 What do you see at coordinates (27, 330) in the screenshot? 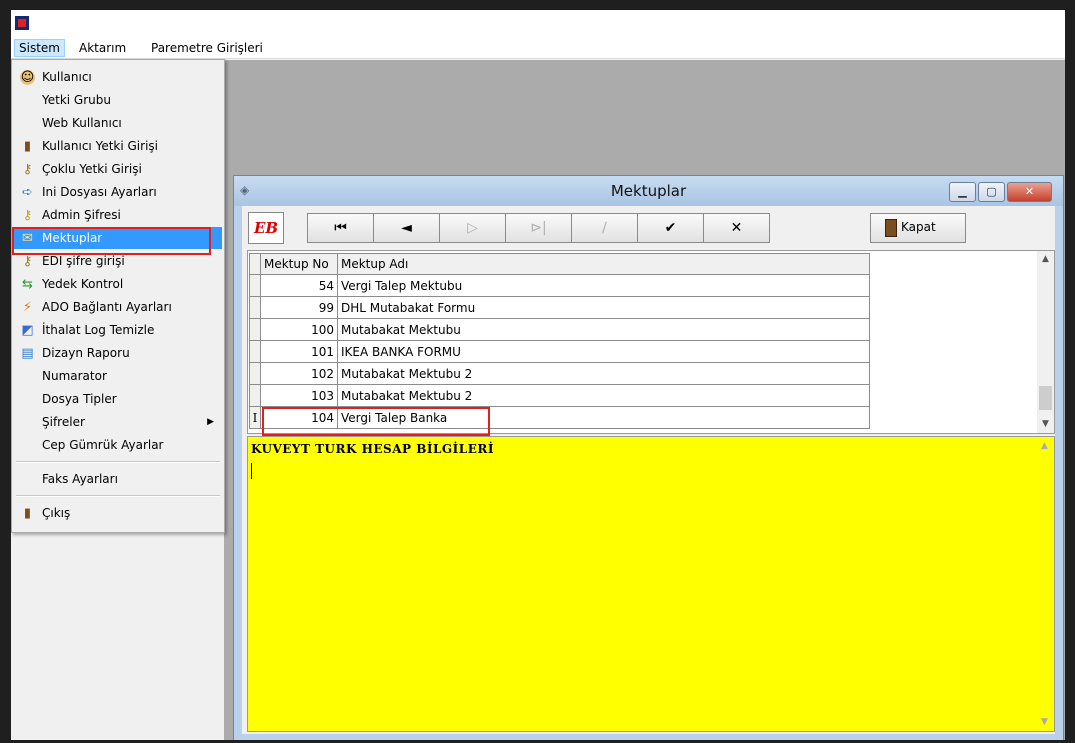
I see `clean-icon: ◩` at bounding box center [27, 330].